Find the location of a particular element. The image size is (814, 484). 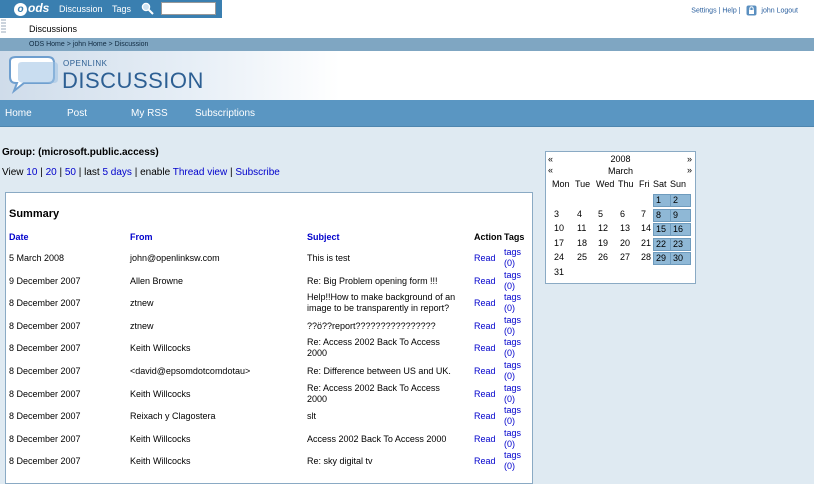

calendar-day: 13 is located at coordinates (629, 228).